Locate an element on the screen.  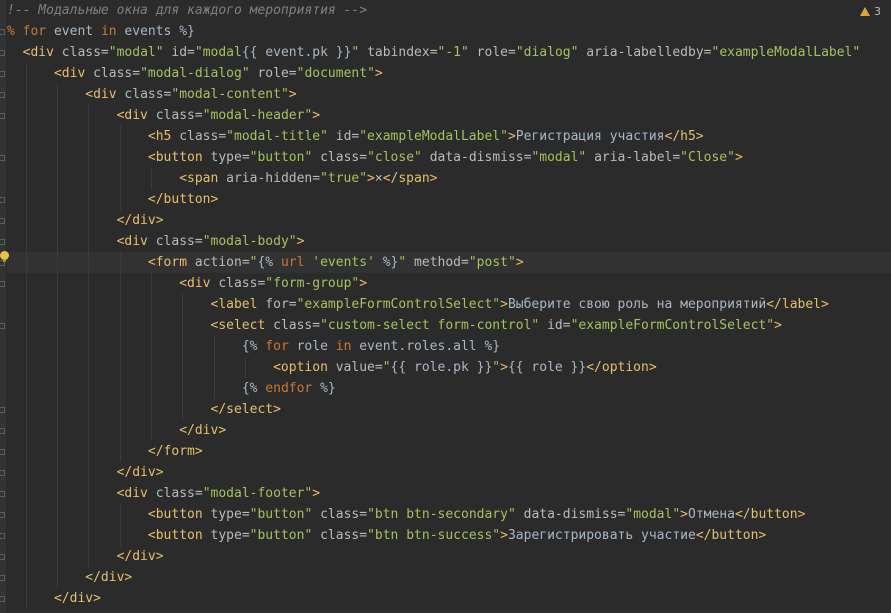
tag-token: <option is located at coordinates (300, 367).